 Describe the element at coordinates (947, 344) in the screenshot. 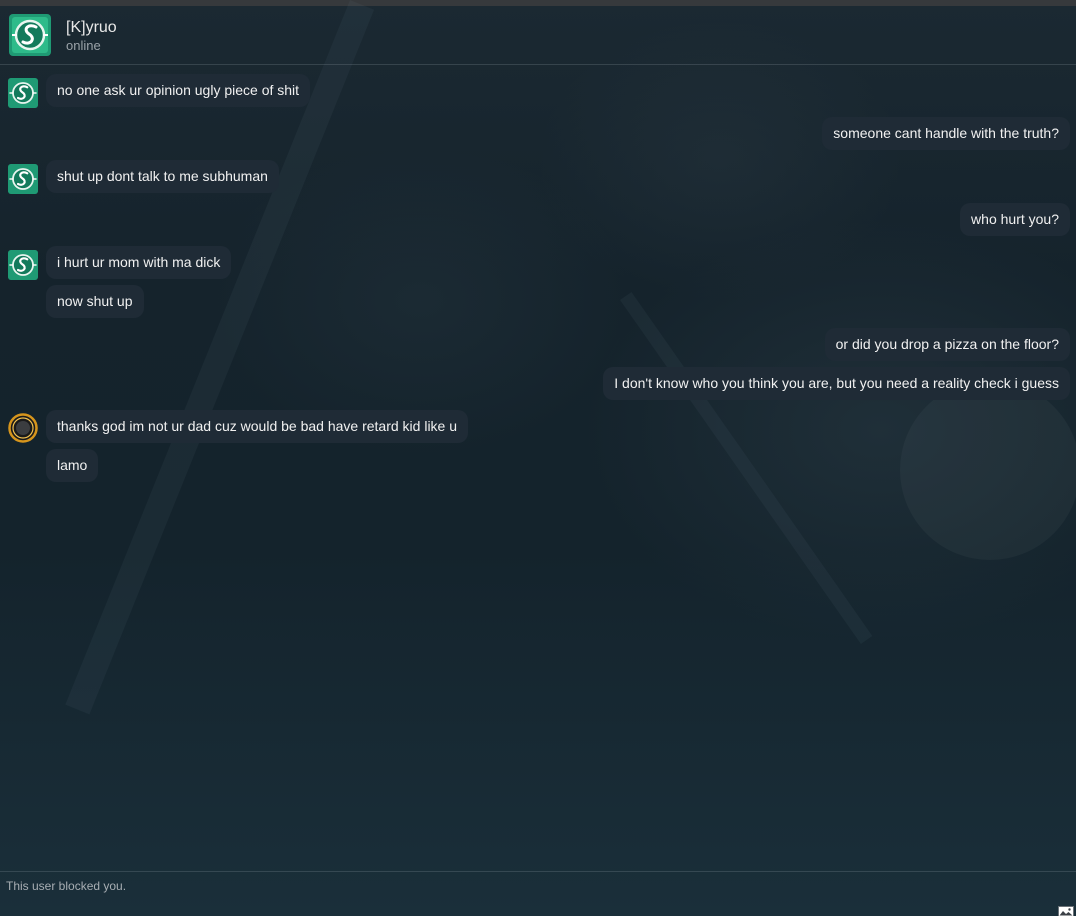

I see `message-bubble-sent: or did you drop a pizza on the floor?` at that location.